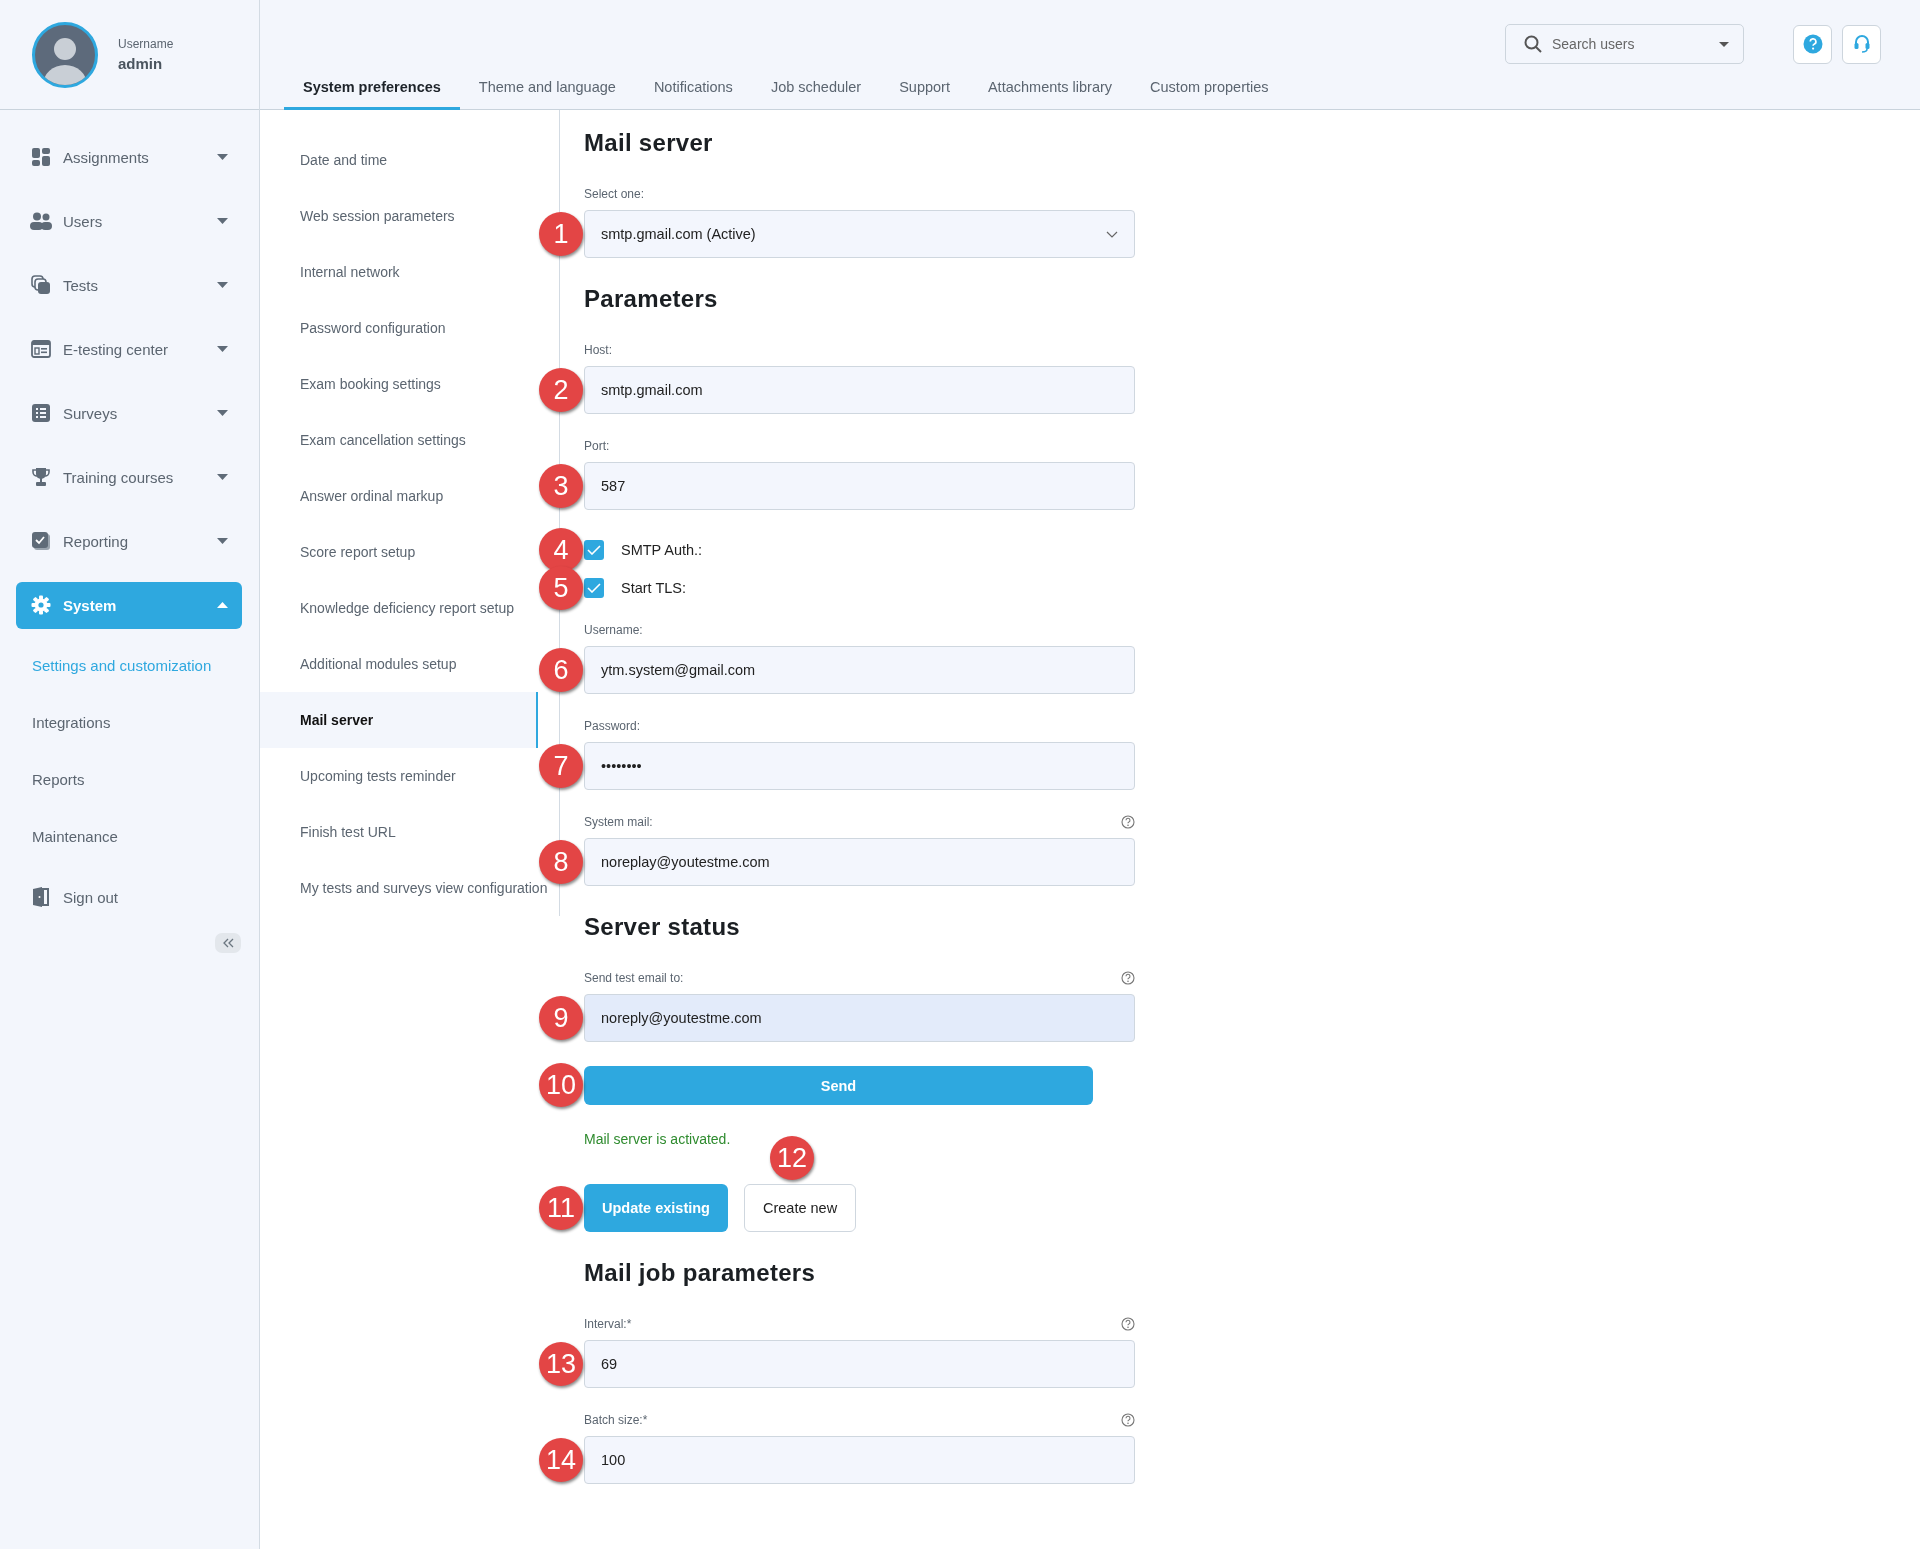 The height and width of the screenshot is (1549, 1920). Describe the element at coordinates (791, 1158) in the screenshot. I see `annotation-badge: 12` at that location.